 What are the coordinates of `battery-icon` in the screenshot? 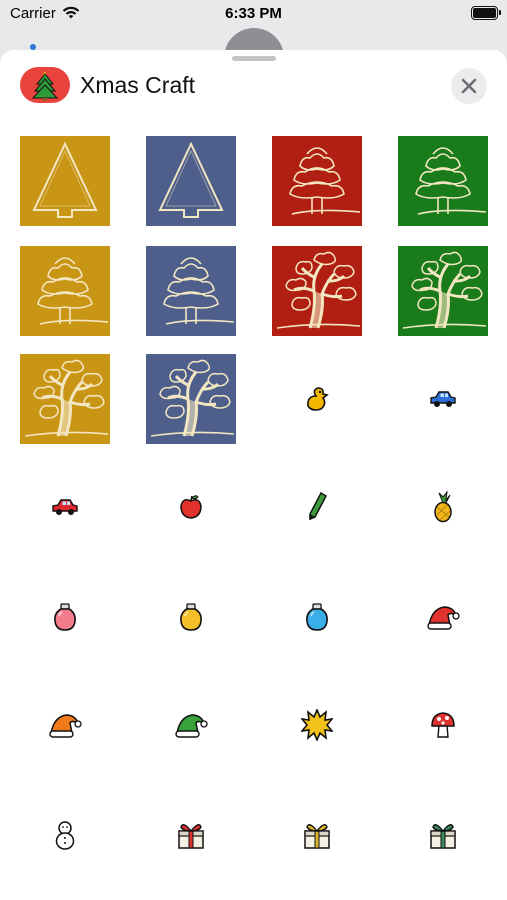 It's located at (486, 13).